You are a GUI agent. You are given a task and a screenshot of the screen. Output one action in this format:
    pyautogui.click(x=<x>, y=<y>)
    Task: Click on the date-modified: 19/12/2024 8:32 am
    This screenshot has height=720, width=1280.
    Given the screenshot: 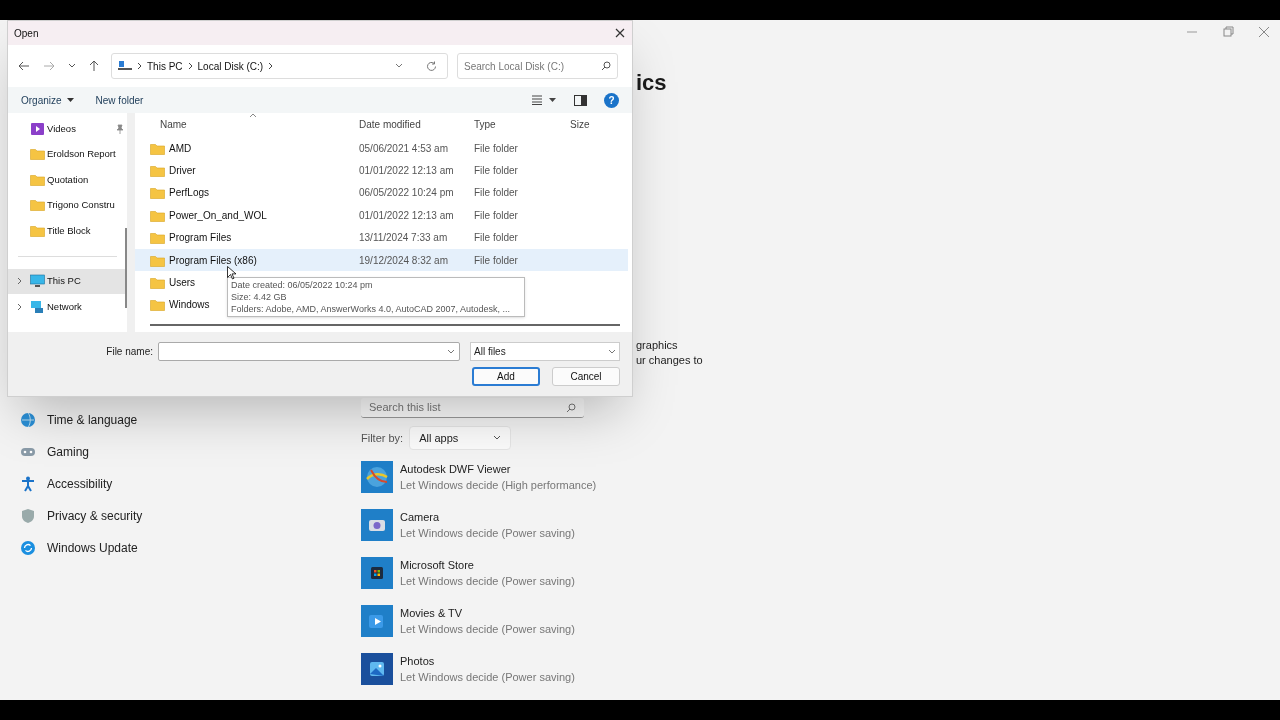 What is the action you would take?
    pyautogui.click(x=403, y=260)
    